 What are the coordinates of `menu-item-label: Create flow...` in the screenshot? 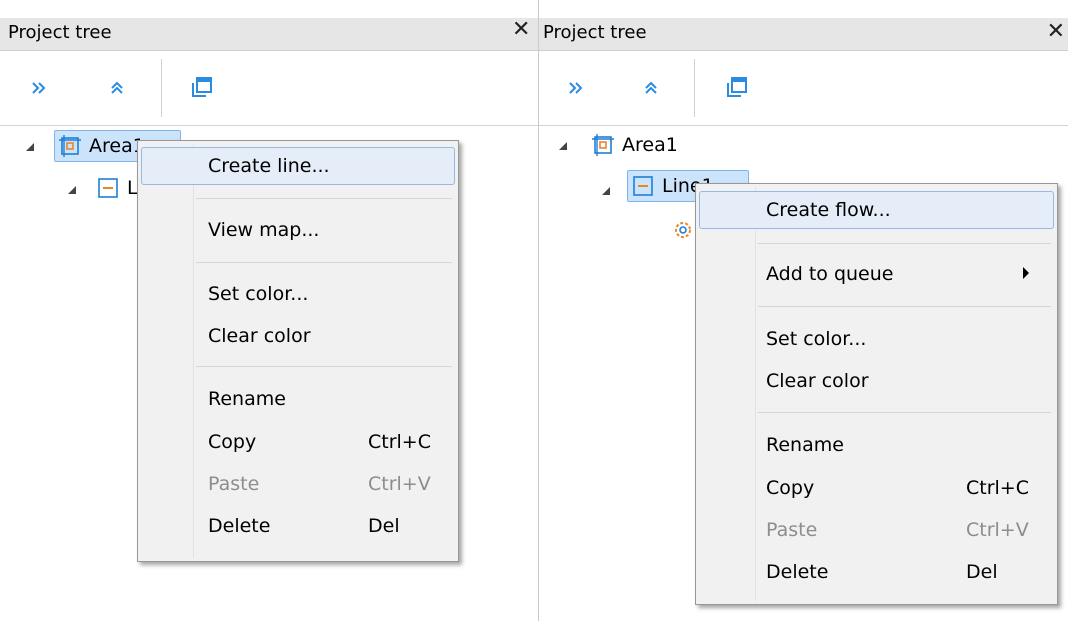 It's located at (828, 210).